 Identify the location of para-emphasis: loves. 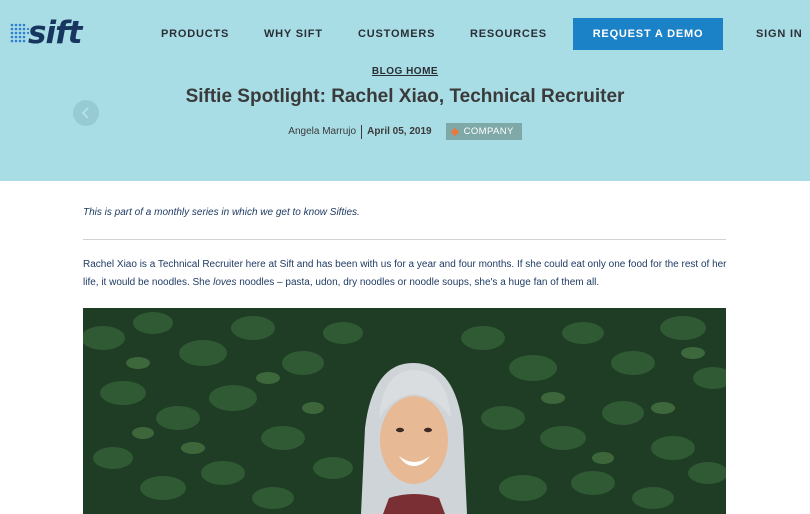
(225, 282).